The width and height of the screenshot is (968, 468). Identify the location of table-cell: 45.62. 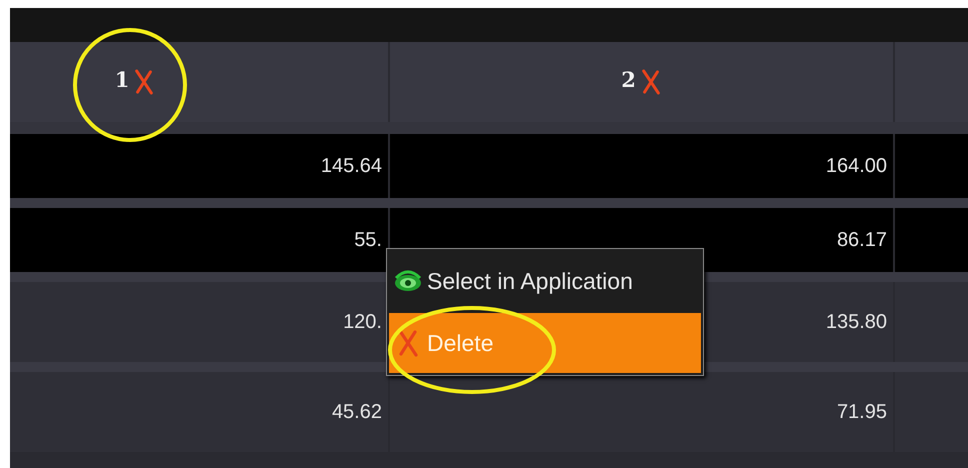
(199, 412).